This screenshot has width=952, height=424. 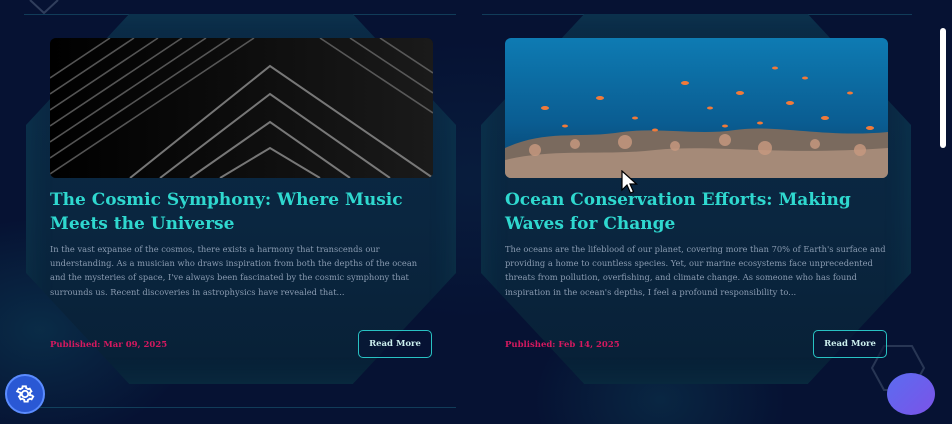 What do you see at coordinates (943, 88) in the screenshot?
I see `scrollbar-thumb` at bounding box center [943, 88].